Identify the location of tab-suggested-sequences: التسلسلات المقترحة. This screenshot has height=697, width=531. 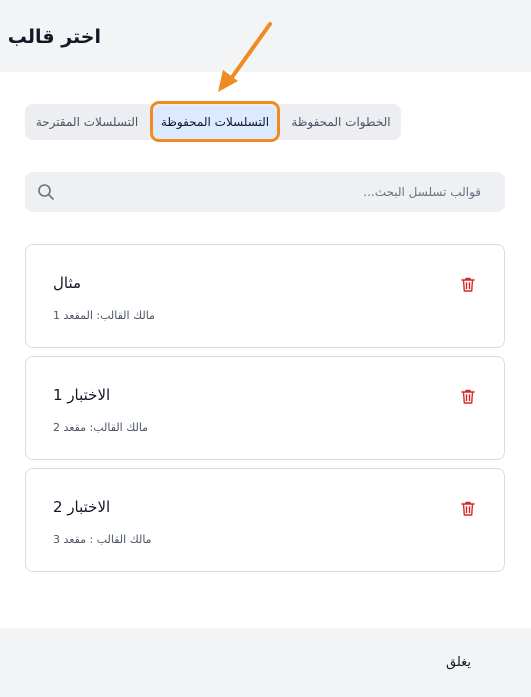
(87, 122).